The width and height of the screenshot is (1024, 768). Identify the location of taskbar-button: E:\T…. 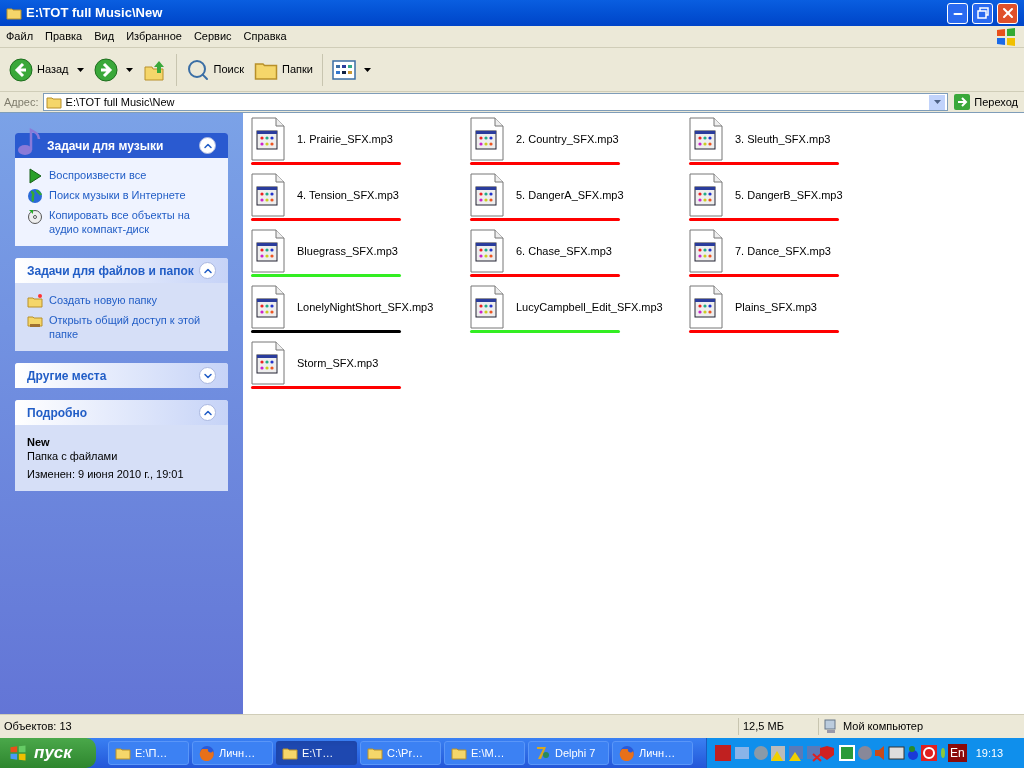
(316, 753).